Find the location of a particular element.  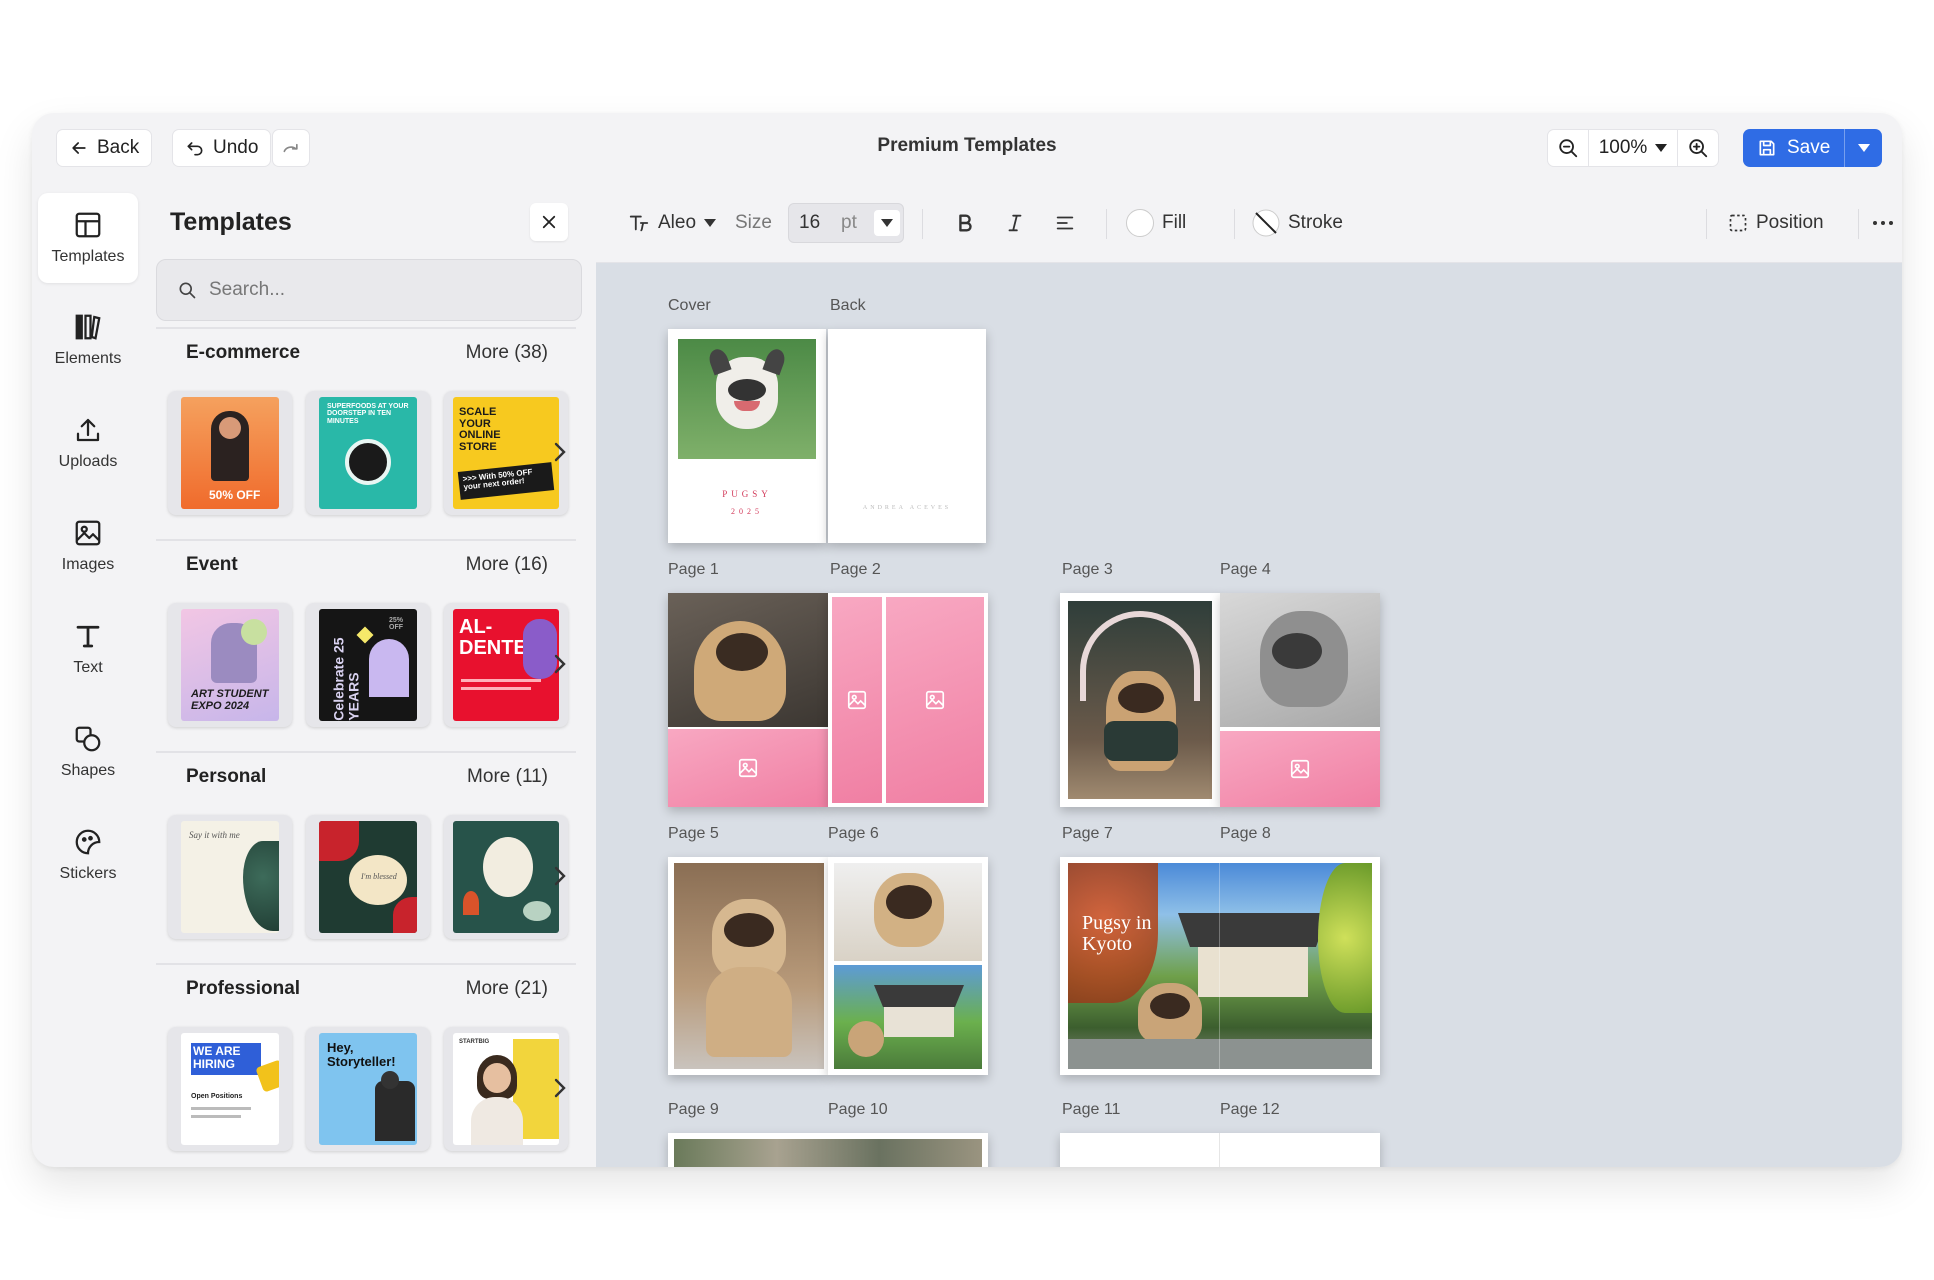

bold-icon is located at coordinates (965, 223).